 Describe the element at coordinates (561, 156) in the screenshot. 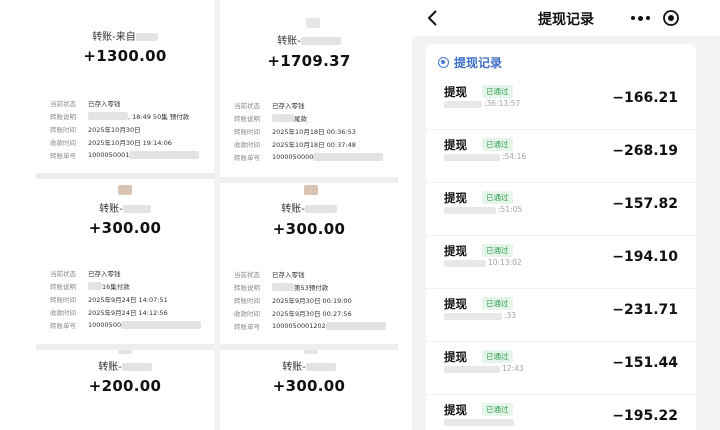

I see `withdrawal-record: 提现 已通过 :54:16 −268.19` at that location.